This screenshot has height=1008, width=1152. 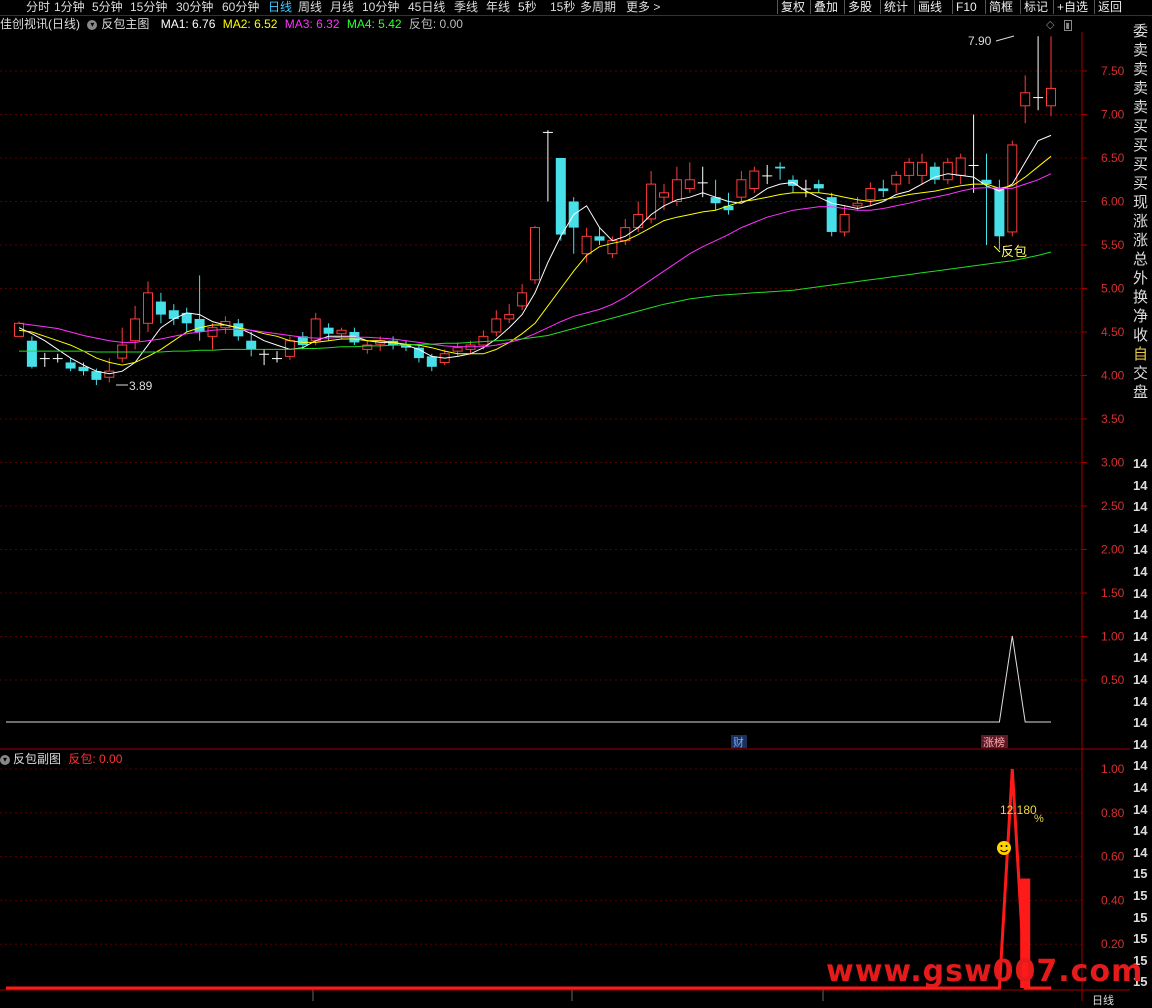 What do you see at coordinates (1141, 354) in the screenshot?
I see `quote-field-label: 自` at bounding box center [1141, 354].